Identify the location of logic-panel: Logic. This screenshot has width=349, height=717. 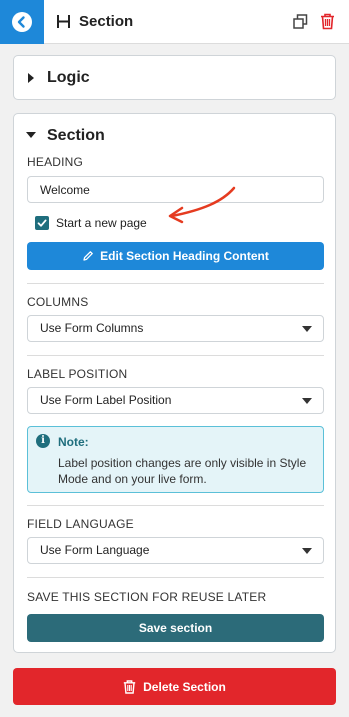
(174, 77).